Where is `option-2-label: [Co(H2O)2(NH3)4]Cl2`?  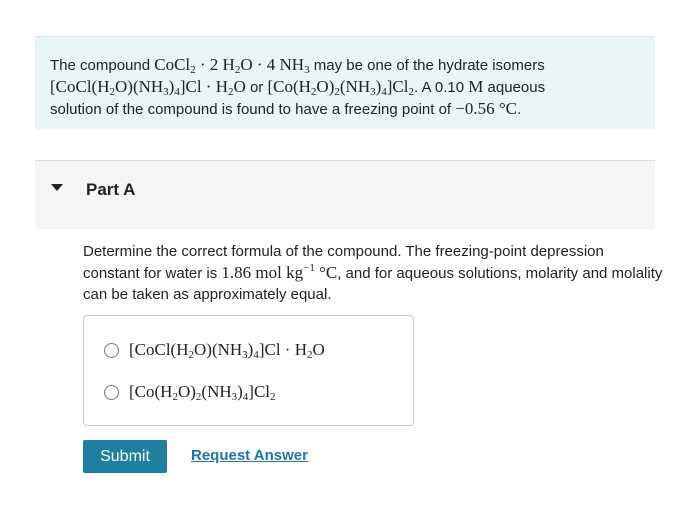 option-2-label: [Co(H2O)2(NH3)4]Cl2 is located at coordinates (202, 392).